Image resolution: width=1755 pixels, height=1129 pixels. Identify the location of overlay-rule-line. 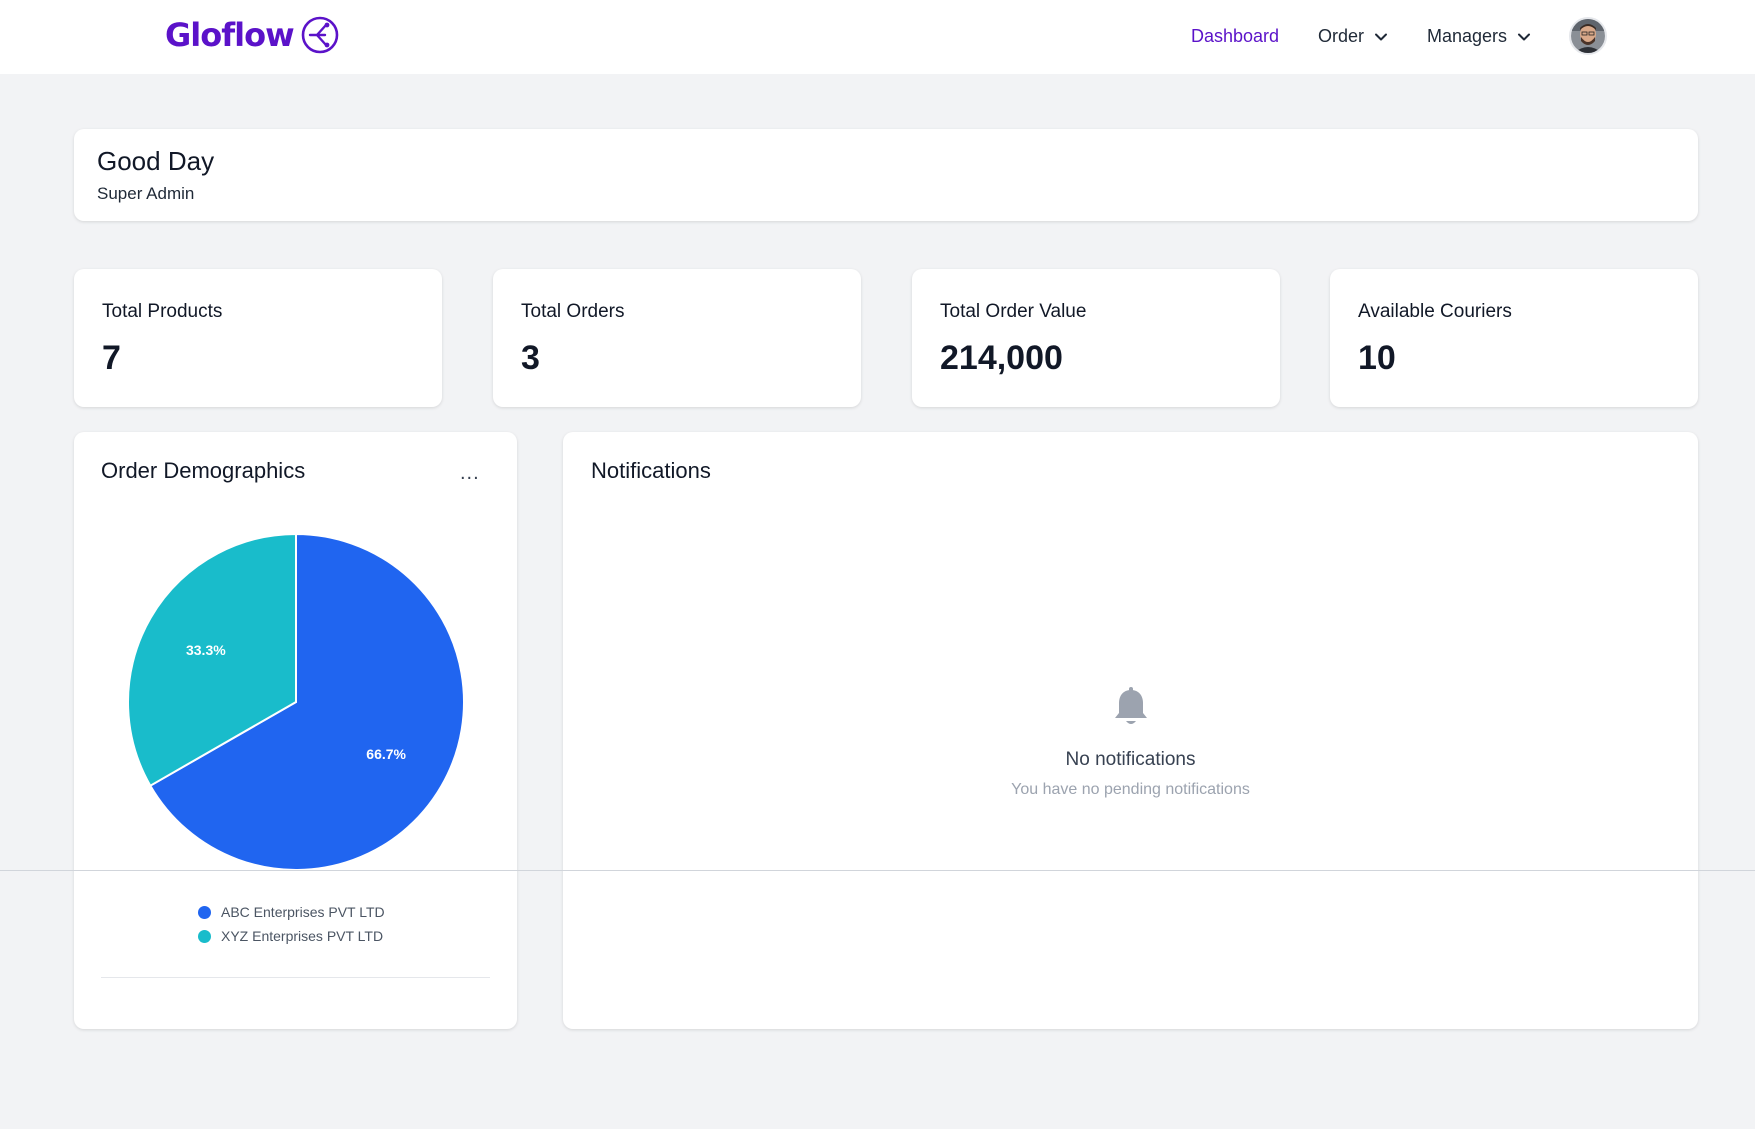
(877, 870).